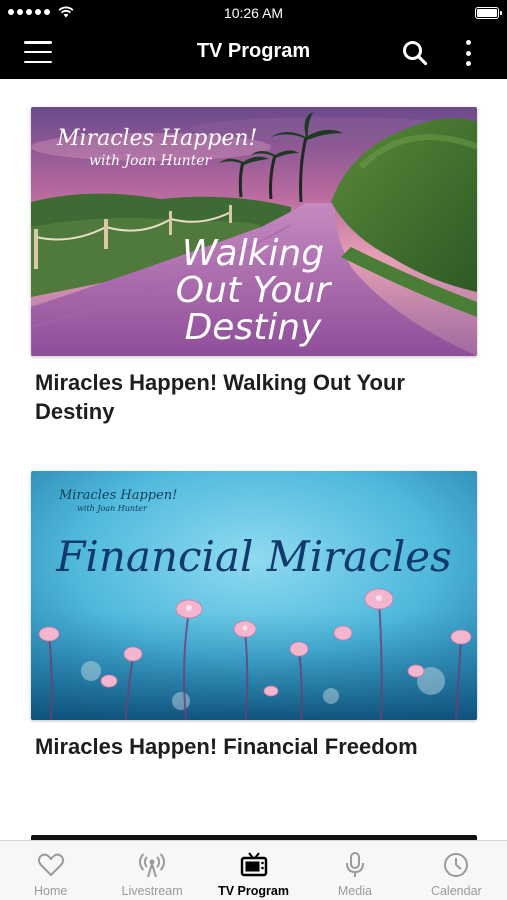 This screenshot has width=507, height=900. I want to click on status-time: 10:26 AM, so click(253, 13).